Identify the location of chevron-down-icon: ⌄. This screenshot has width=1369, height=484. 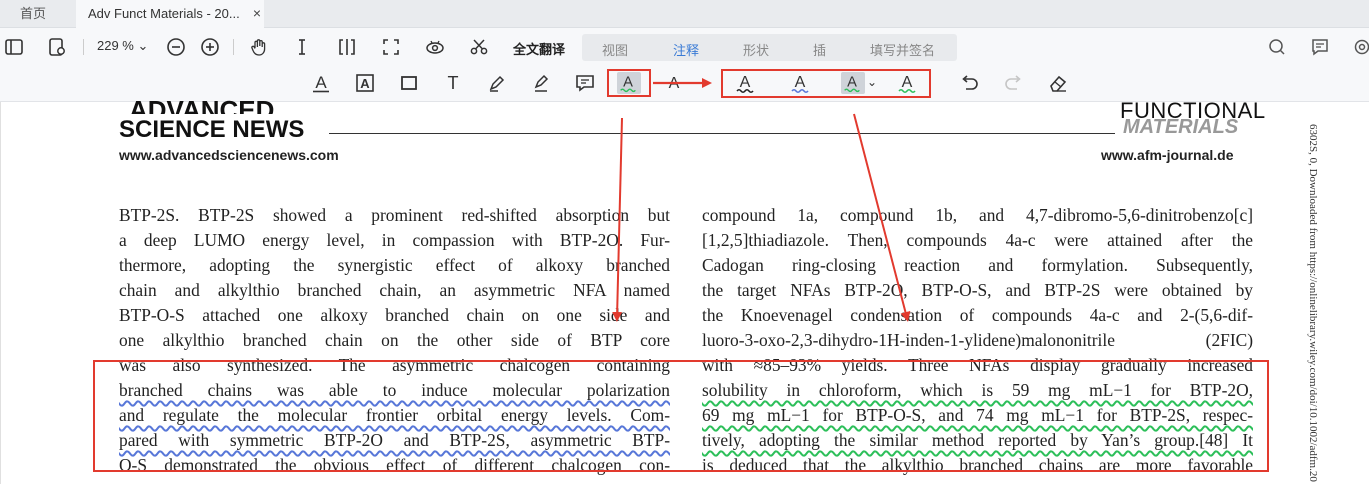
(143, 45).